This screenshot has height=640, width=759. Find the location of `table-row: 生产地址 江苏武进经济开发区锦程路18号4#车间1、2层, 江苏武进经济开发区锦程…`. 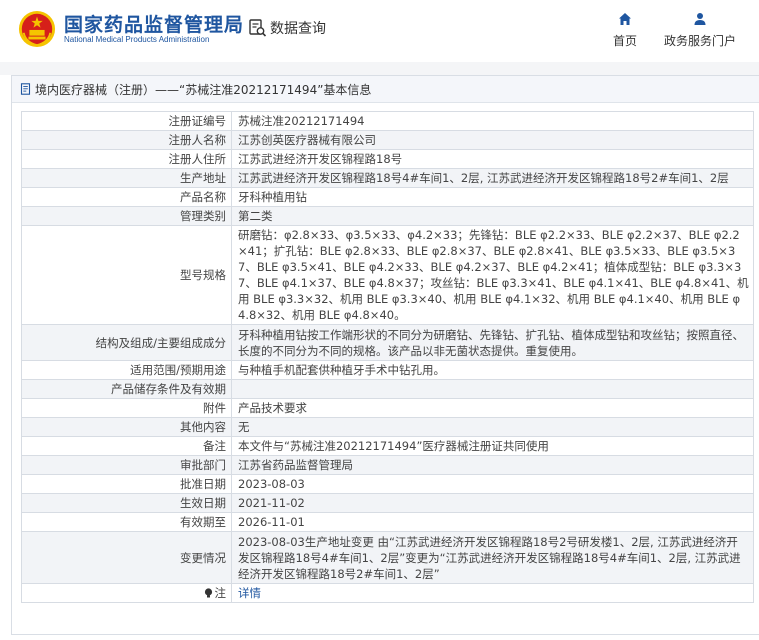

table-row: 生产地址 江苏武进经济开发区锦程路18号4#车间1、2层, 江苏武进经济开发区锦程… is located at coordinates (387, 178).